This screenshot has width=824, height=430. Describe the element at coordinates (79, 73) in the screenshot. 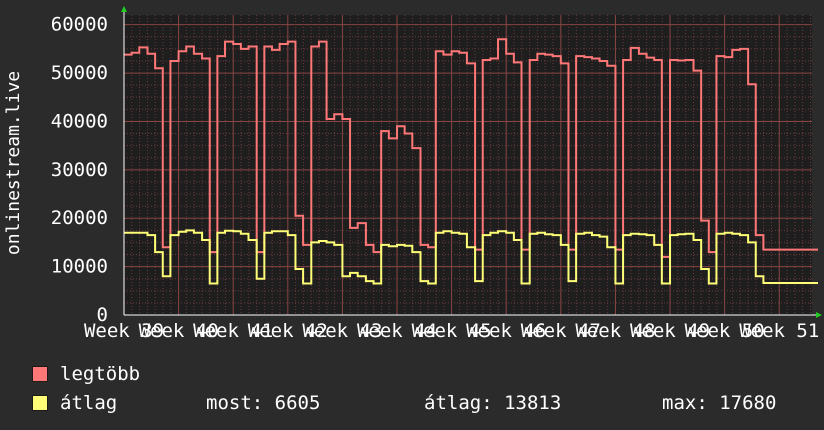

I see `y-tick-label: 50000` at that location.